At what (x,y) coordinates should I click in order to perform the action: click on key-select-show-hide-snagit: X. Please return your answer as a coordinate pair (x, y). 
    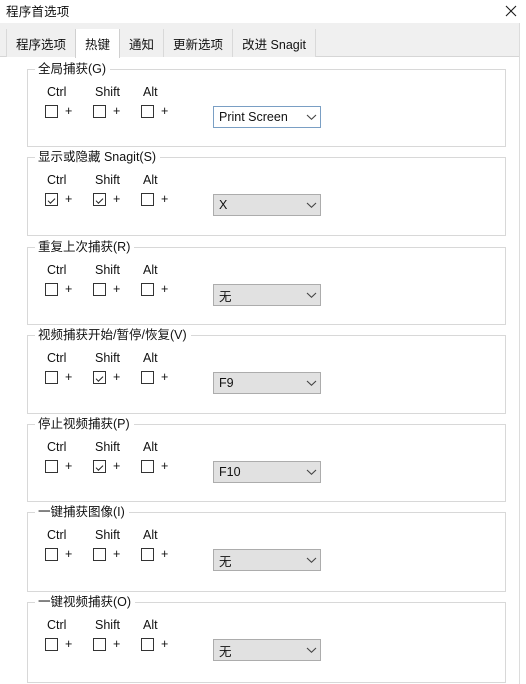
    Looking at the image, I should click on (267, 205).